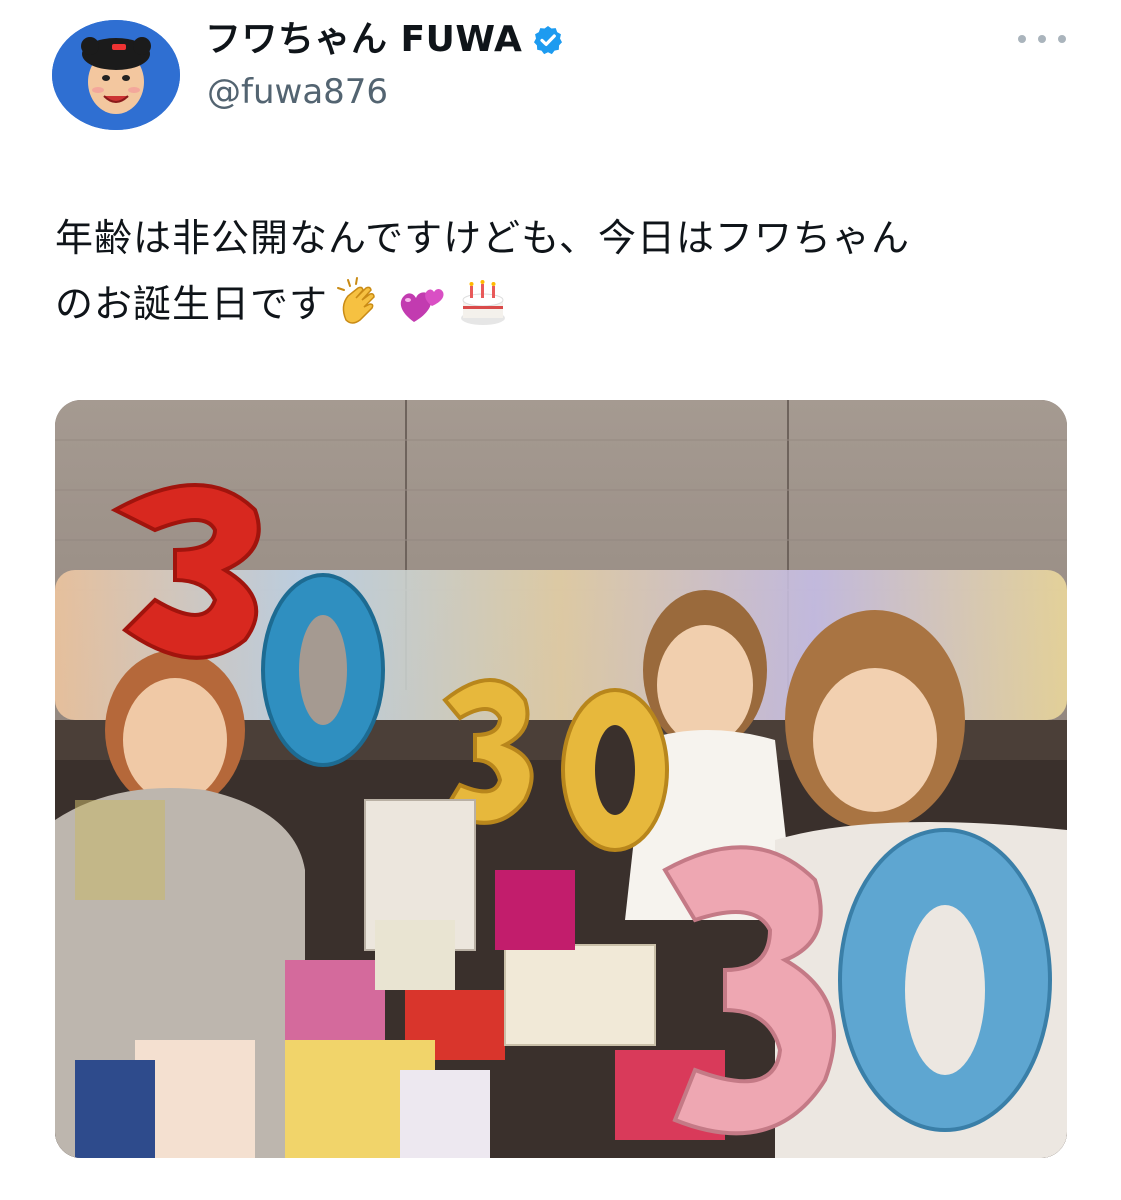 This screenshot has width=1121, height=1200. Describe the element at coordinates (192, 304) in the screenshot. I see `tweet-text-line-2-text: のお誕生日です` at that location.